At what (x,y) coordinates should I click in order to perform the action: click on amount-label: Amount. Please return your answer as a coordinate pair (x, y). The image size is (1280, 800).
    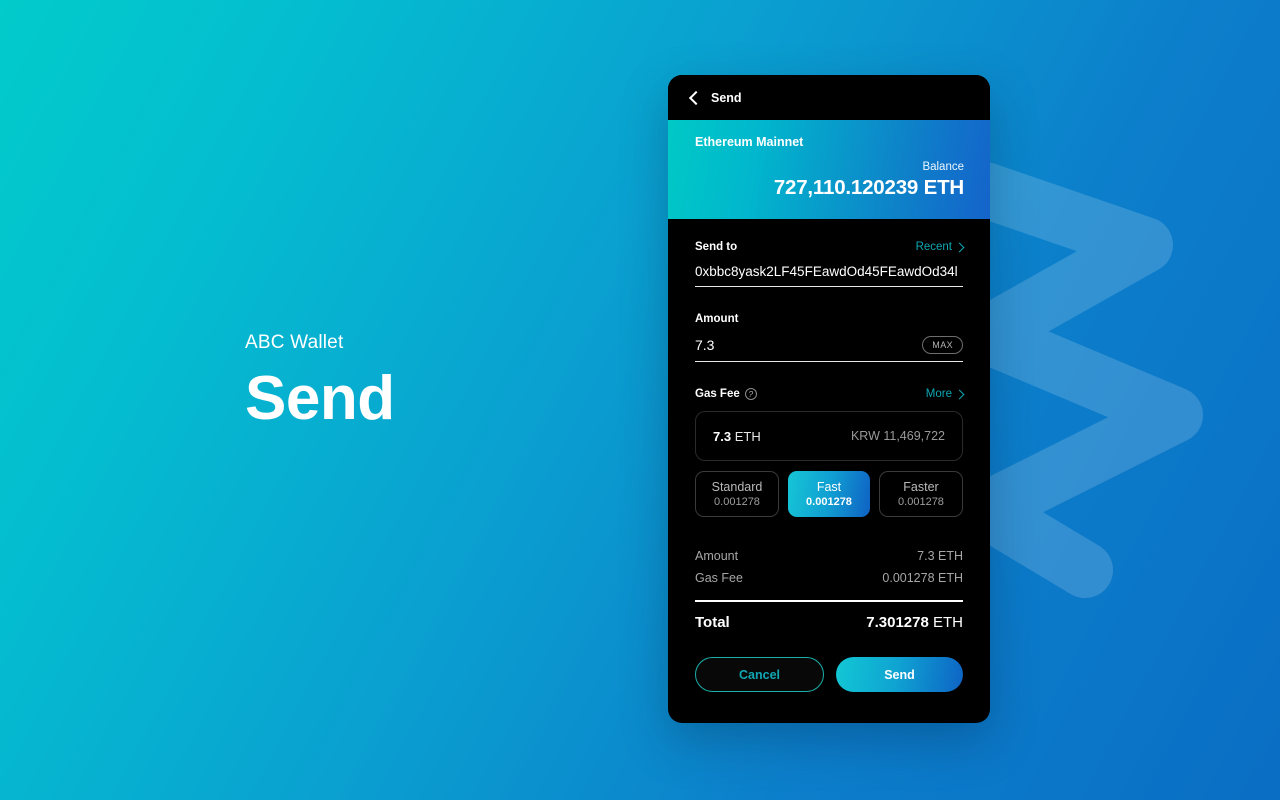
    Looking at the image, I should click on (717, 319).